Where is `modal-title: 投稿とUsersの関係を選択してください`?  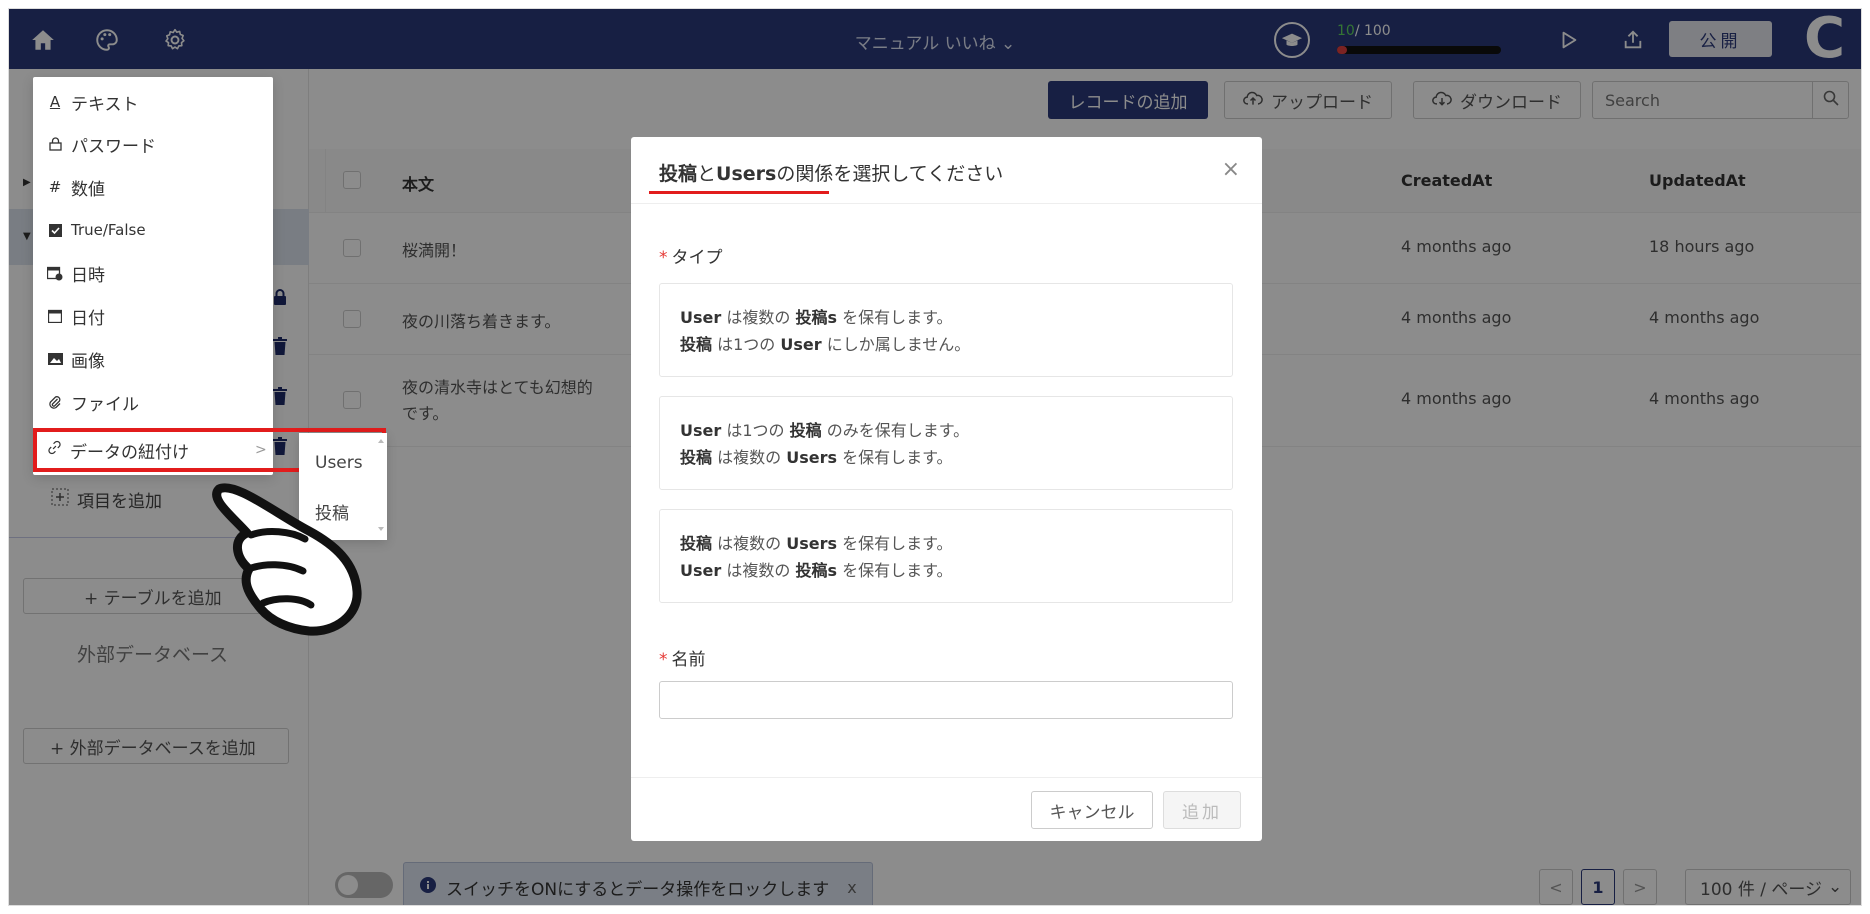 modal-title: 投稿とUsersの関係を選択してください is located at coordinates (831, 172).